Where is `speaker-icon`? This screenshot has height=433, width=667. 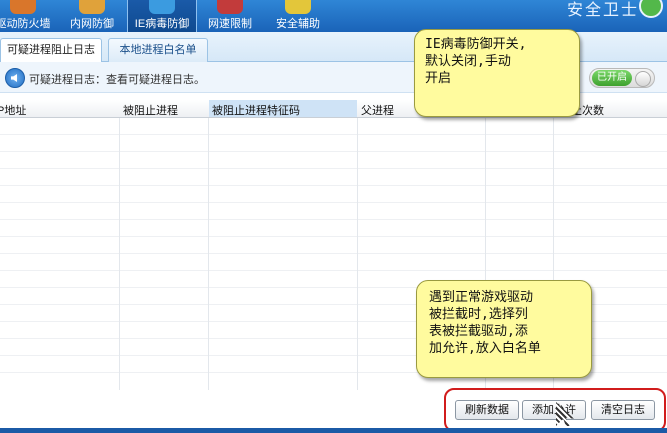
speaker-icon is located at coordinates (15, 78).